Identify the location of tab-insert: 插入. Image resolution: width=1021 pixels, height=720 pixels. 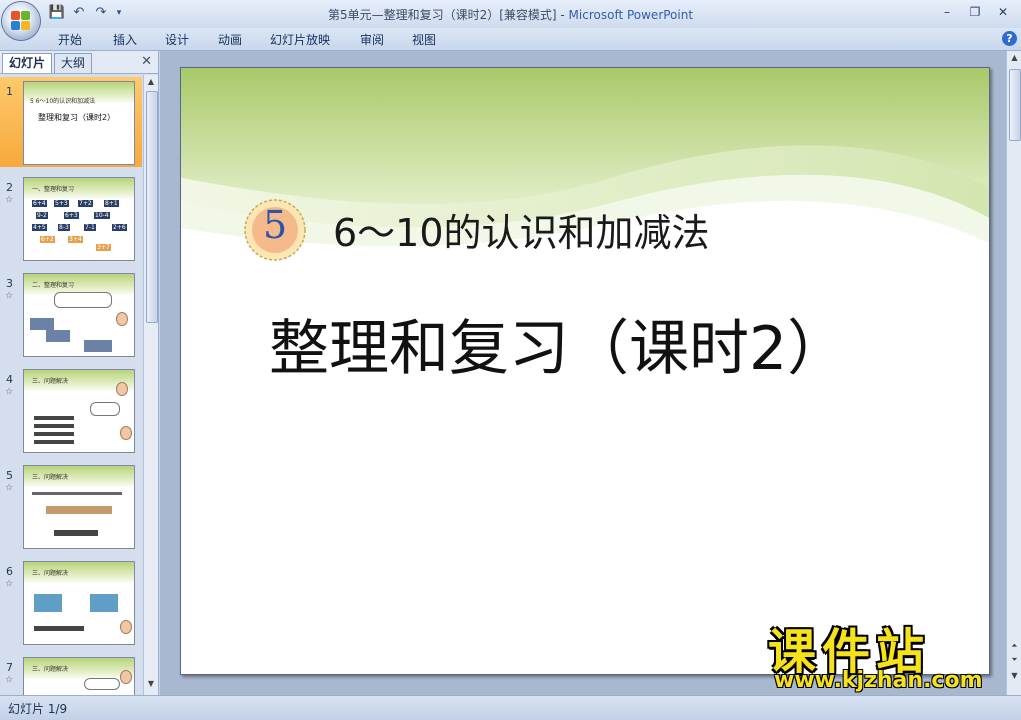
(125, 39).